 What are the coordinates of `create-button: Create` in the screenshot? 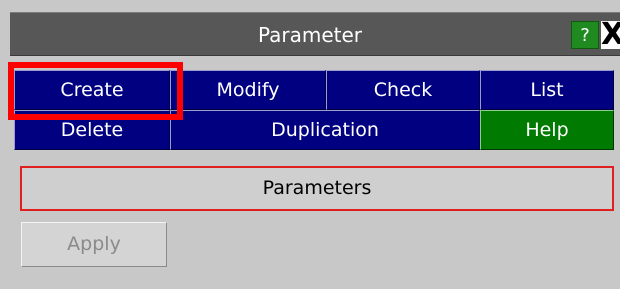 It's located at (92, 90).